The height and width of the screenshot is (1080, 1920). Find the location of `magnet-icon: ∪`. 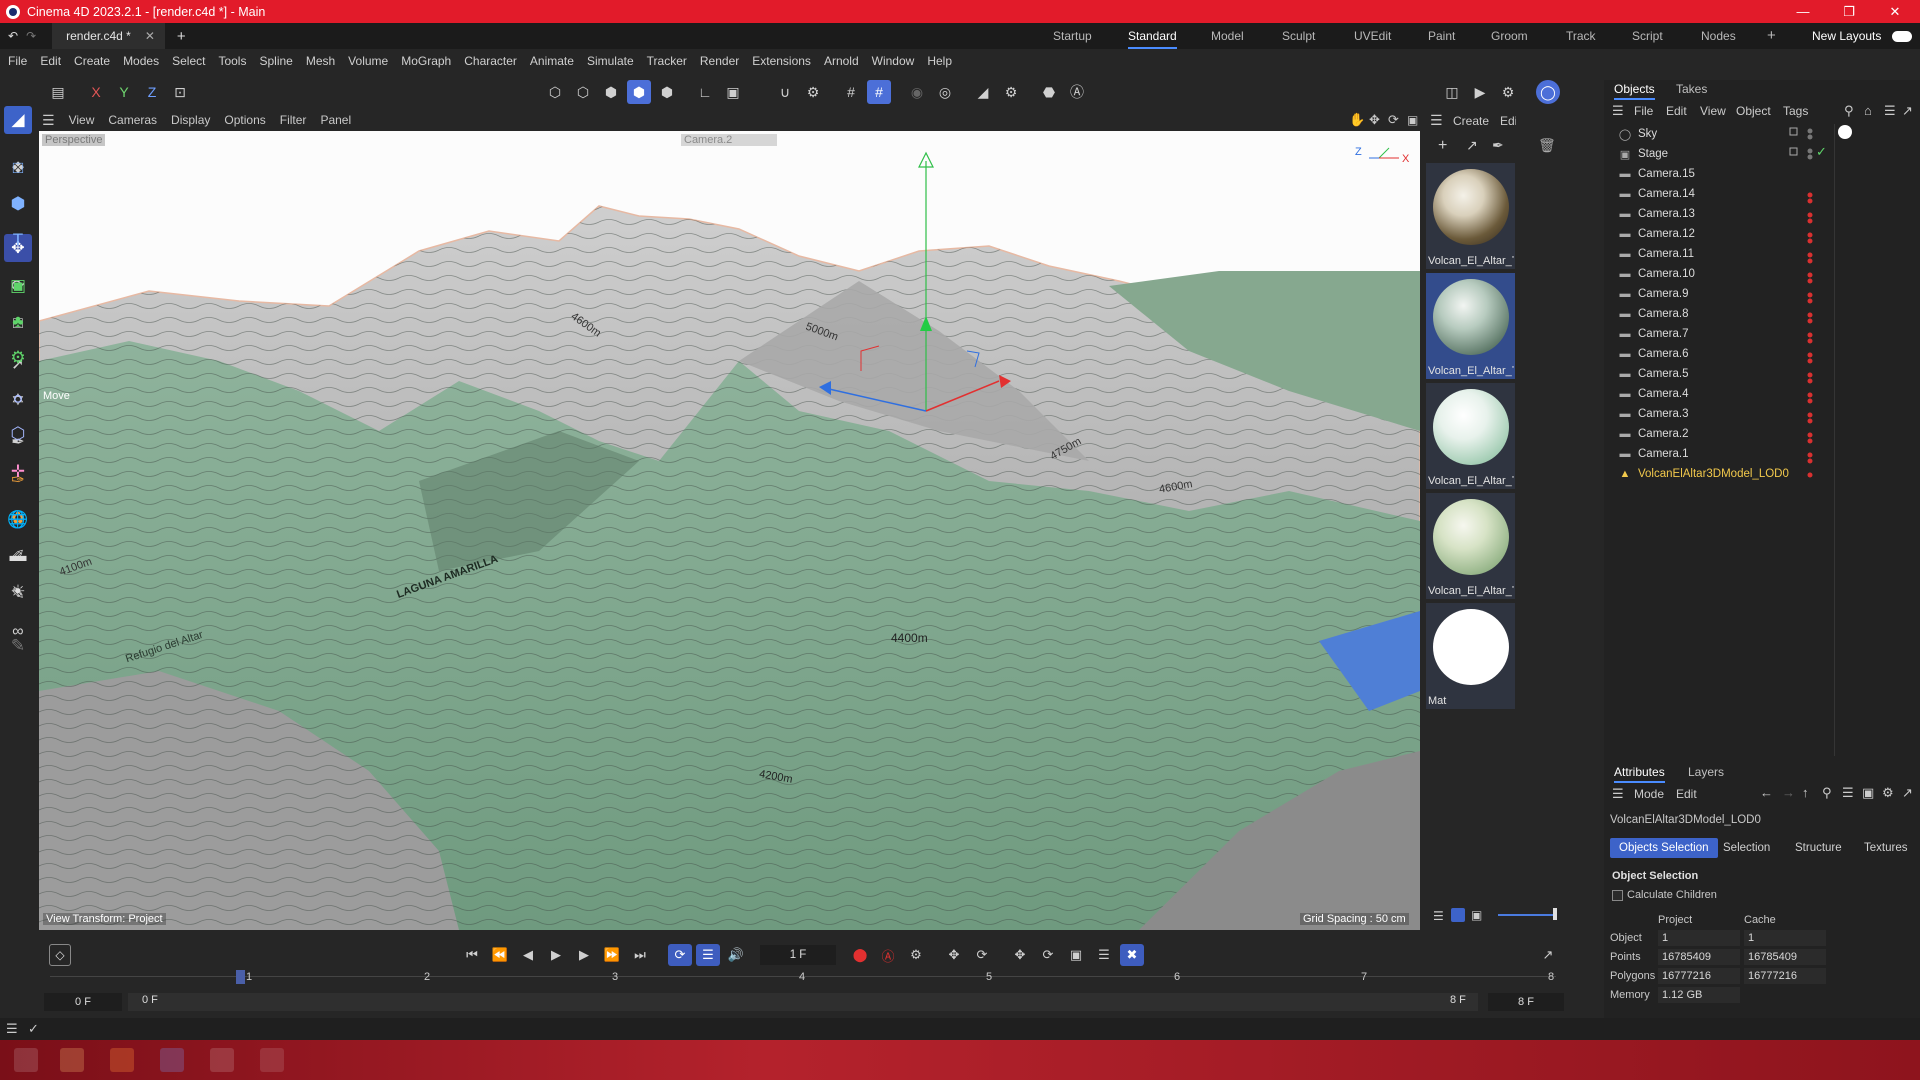

magnet-icon: ∪ is located at coordinates (785, 92).